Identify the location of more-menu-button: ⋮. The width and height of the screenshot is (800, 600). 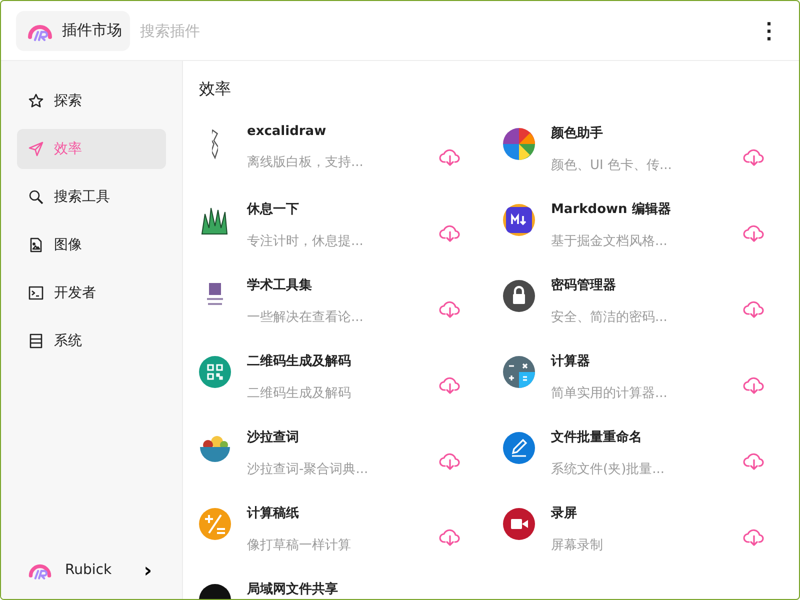
(769, 31).